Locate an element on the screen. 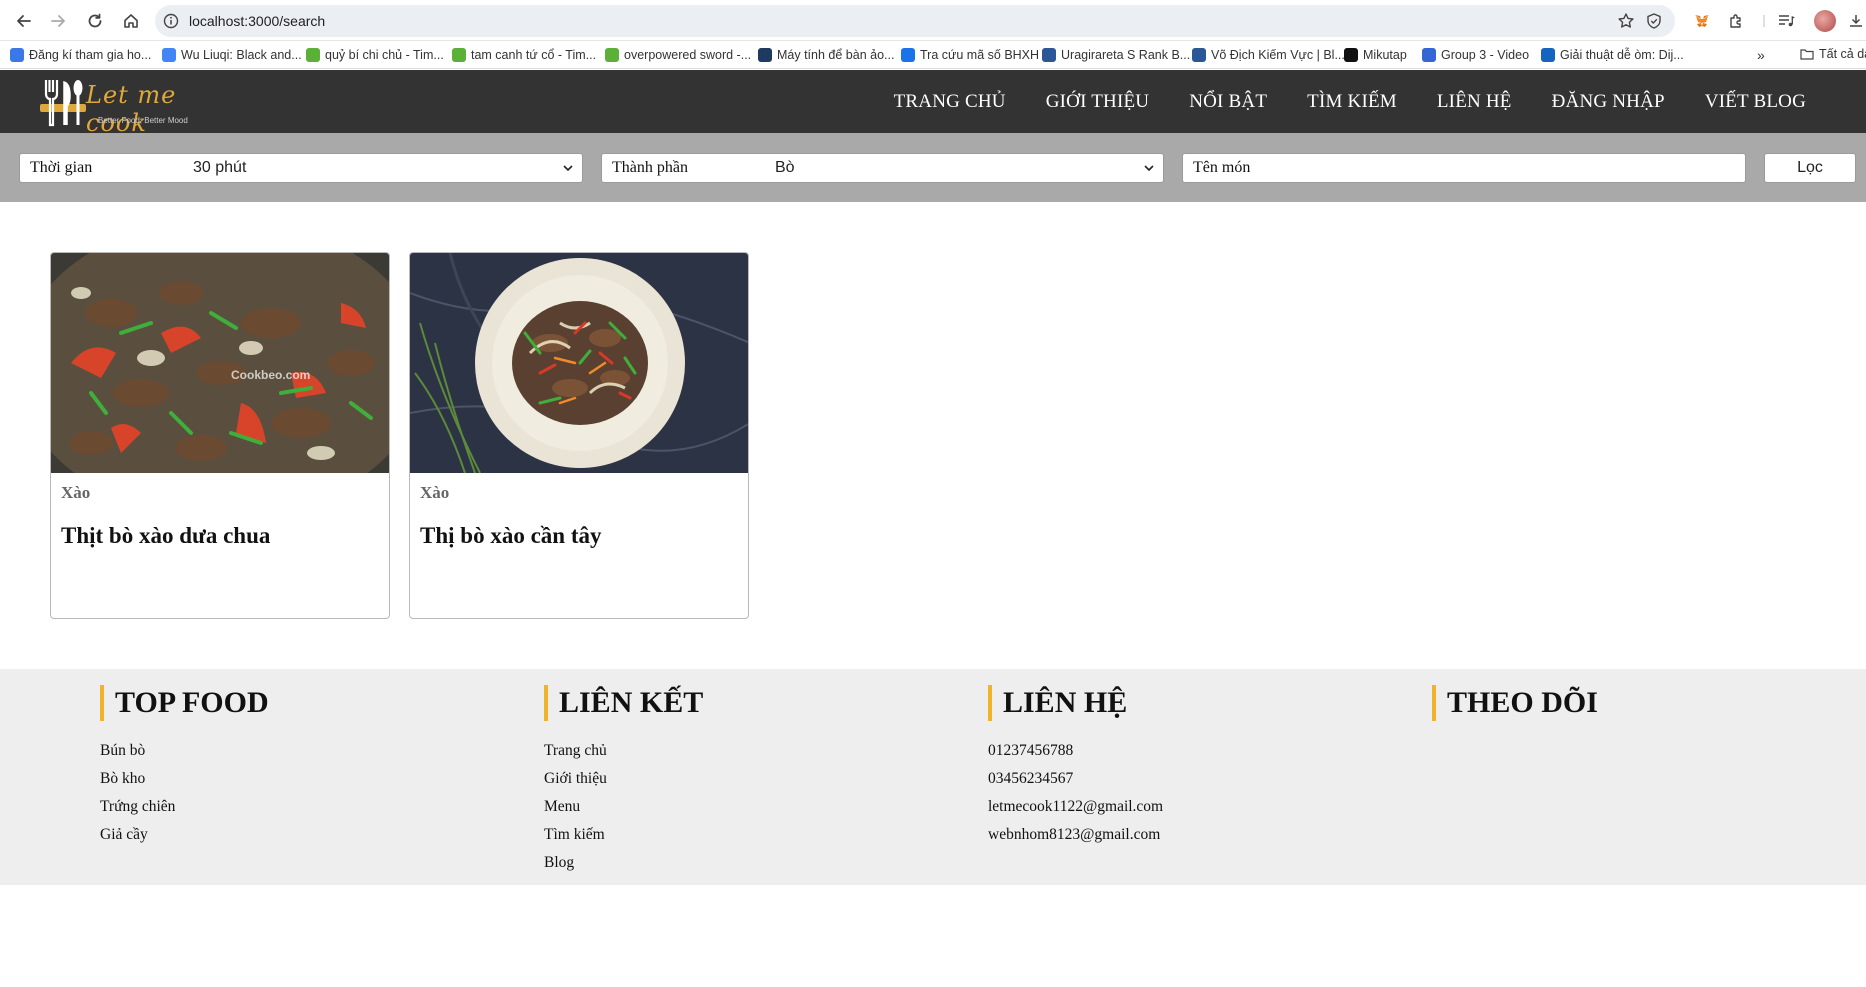  home-icon is located at coordinates (131, 21).